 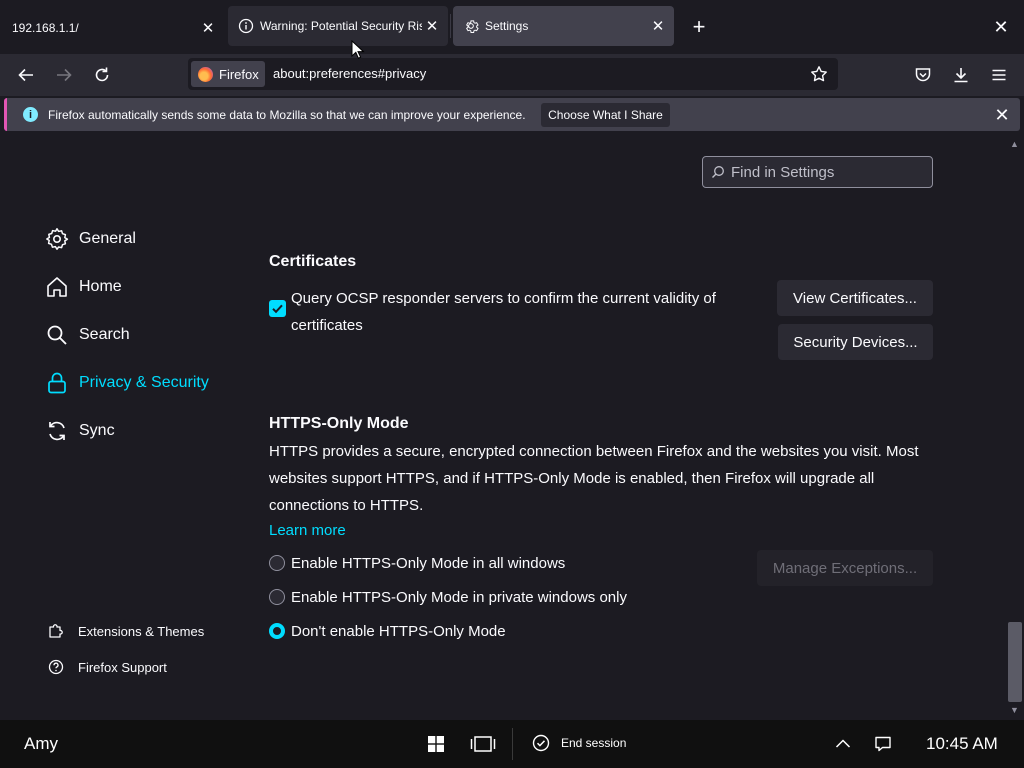 I want to click on check-circle-icon, so click(x=541, y=743).